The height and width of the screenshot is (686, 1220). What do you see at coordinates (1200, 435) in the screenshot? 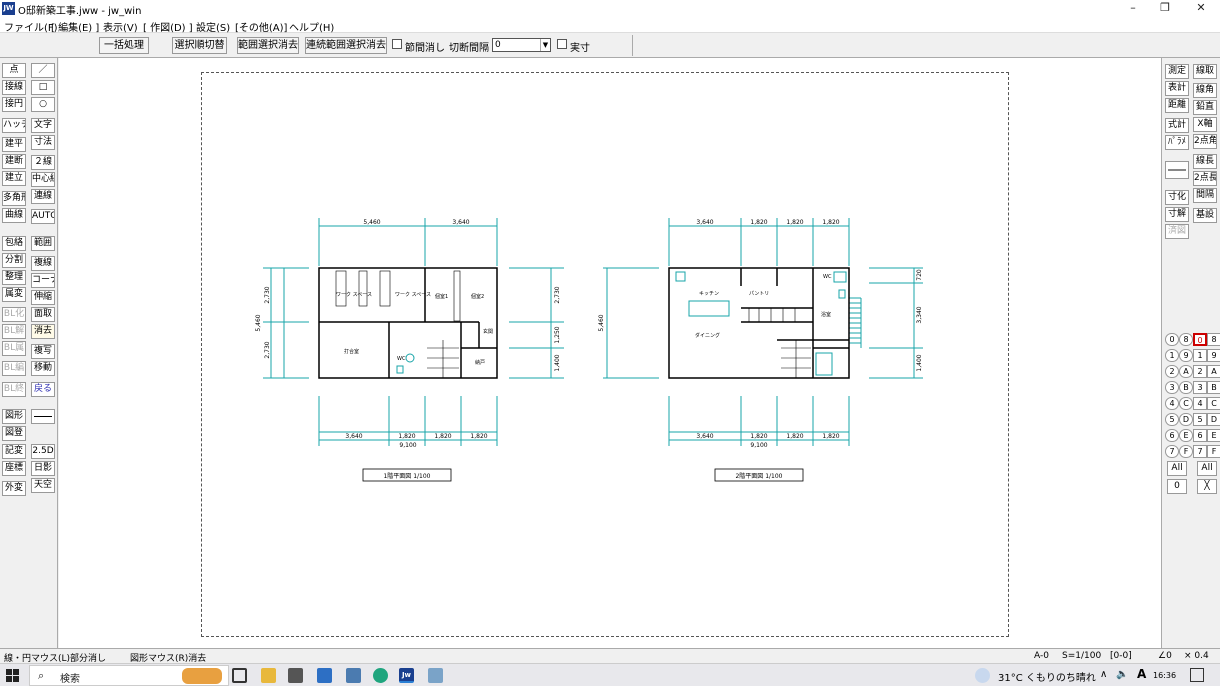
I see `layer-6: 6` at bounding box center [1200, 435].